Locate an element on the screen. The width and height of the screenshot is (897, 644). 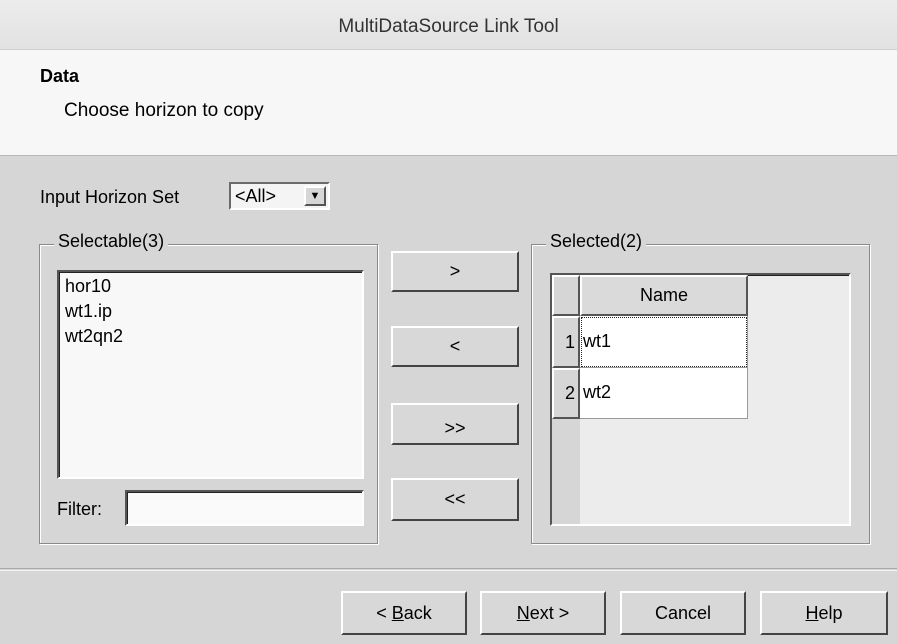
window-titlebar: MultiDataSource Link Tool is located at coordinates (448, 25).